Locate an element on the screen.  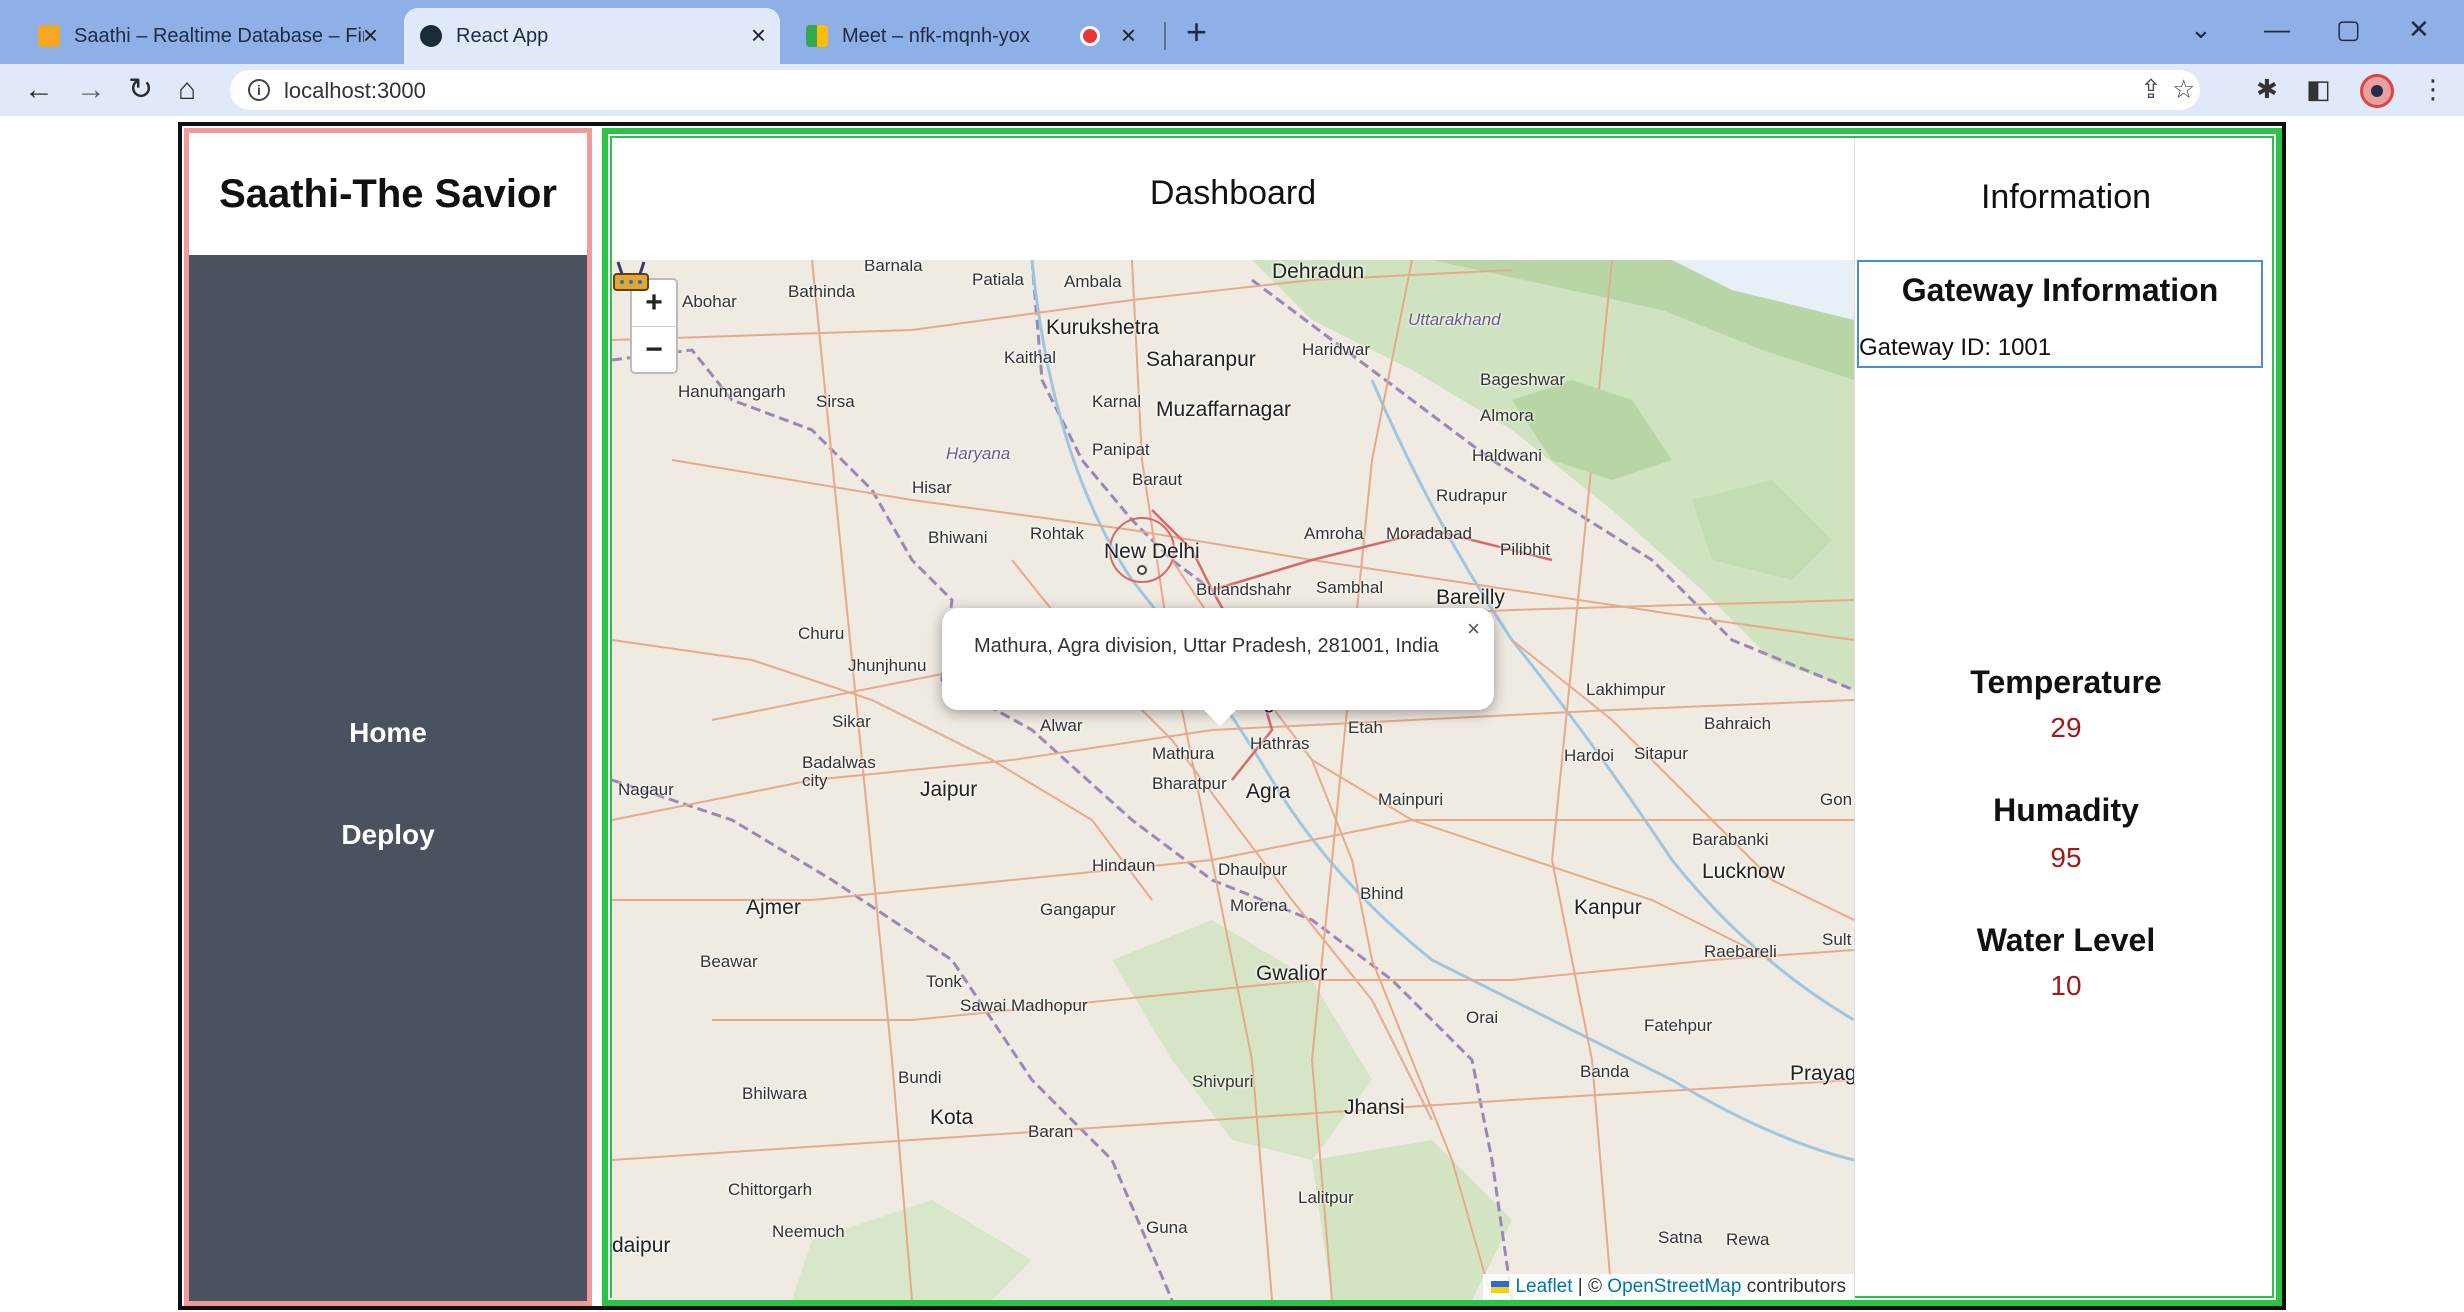
map-label: Prayagr is located at coordinates (1822, 1073).